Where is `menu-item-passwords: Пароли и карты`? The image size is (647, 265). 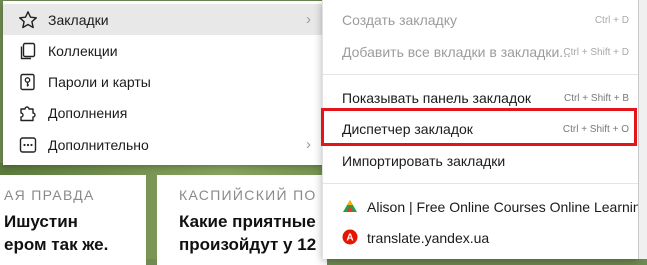
menu-item-passwords: Пароли и карты is located at coordinates (163, 81).